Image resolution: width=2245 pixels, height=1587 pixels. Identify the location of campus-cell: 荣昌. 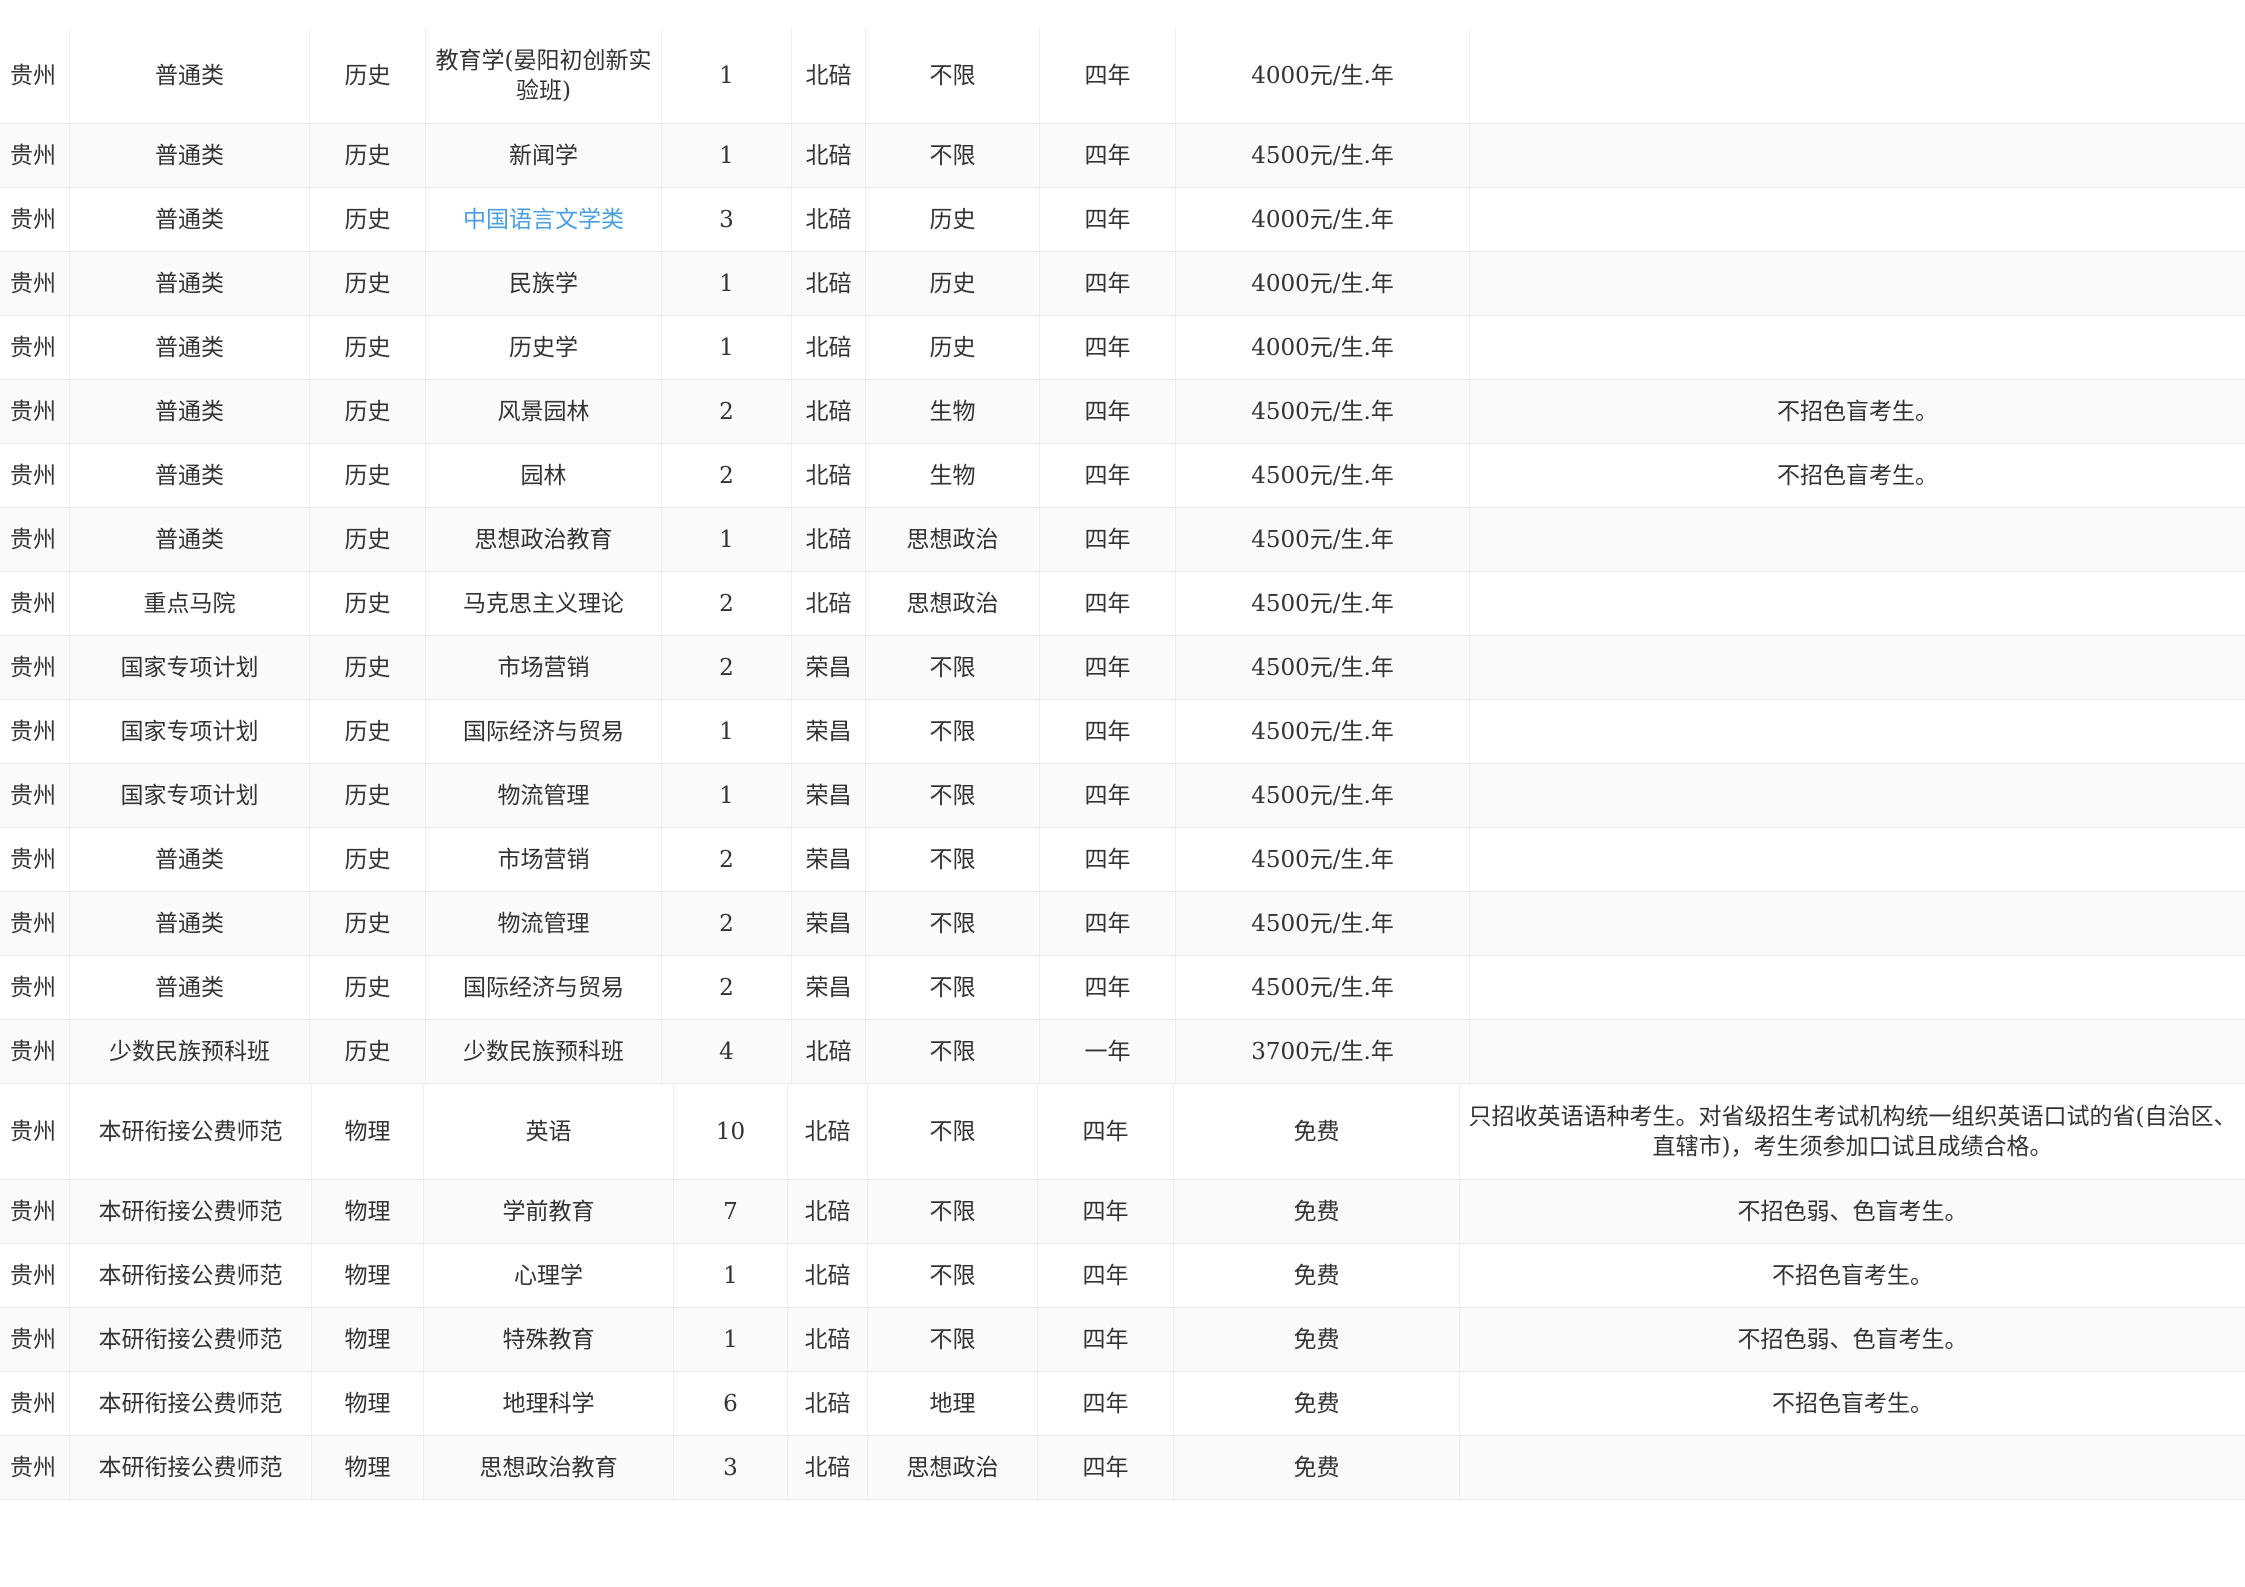
(829, 923).